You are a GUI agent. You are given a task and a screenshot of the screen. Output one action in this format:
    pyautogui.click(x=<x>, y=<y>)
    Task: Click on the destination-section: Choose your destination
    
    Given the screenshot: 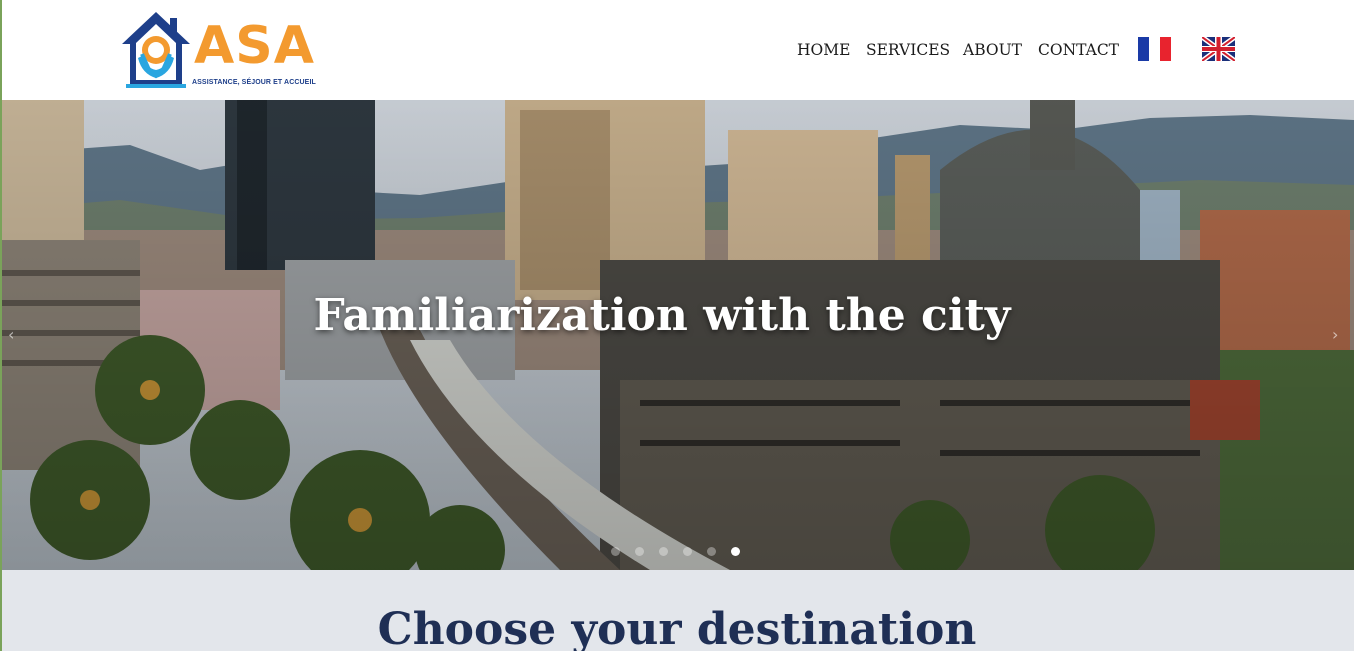 What is the action you would take?
    pyautogui.click(x=677, y=610)
    